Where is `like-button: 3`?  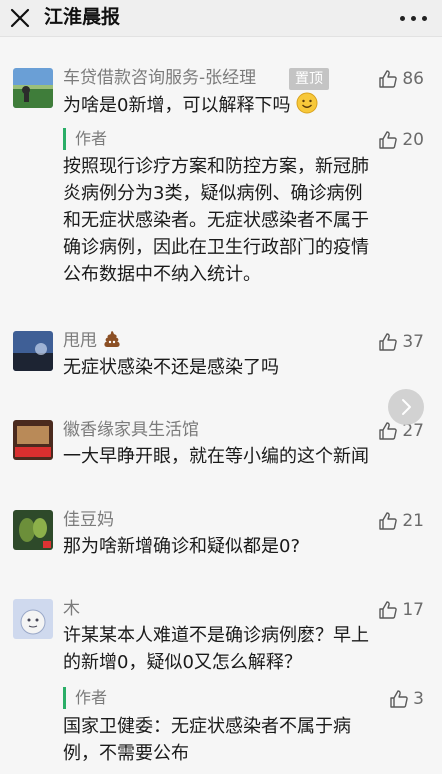
like-button: 3 is located at coordinates (406, 699).